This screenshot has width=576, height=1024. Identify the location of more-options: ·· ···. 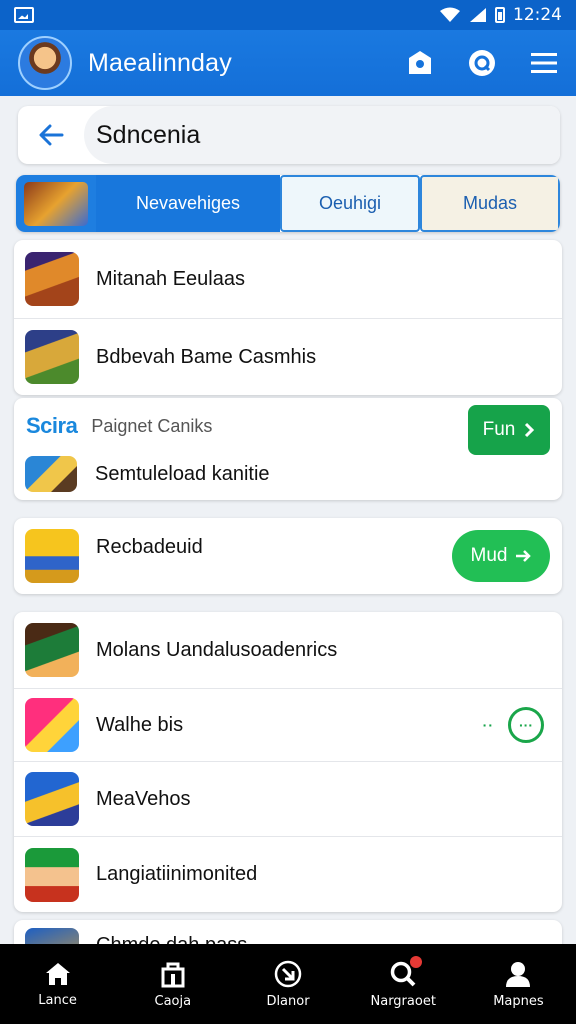
(513, 725).